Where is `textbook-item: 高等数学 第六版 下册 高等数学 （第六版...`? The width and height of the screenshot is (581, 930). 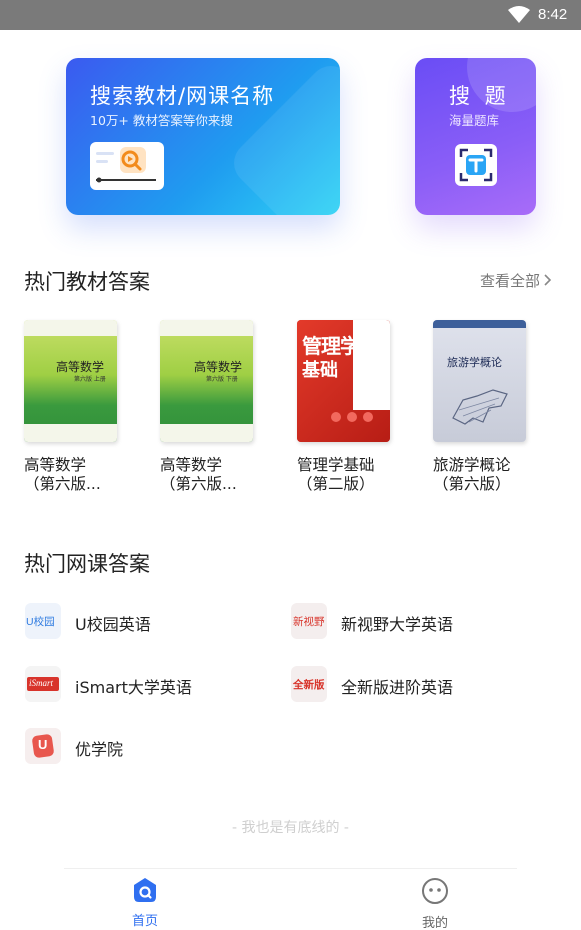 textbook-item: 高等数学 第六版 下册 高等数学 （第六版... is located at coordinates (206, 407).